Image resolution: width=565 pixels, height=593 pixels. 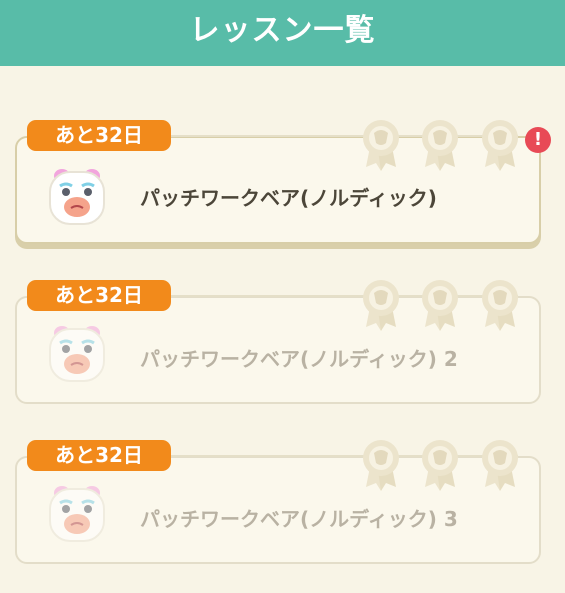 What do you see at coordinates (299, 519) in the screenshot?
I see `lesson-title: パッチワークベア(ノルディック) 3` at bounding box center [299, 519].